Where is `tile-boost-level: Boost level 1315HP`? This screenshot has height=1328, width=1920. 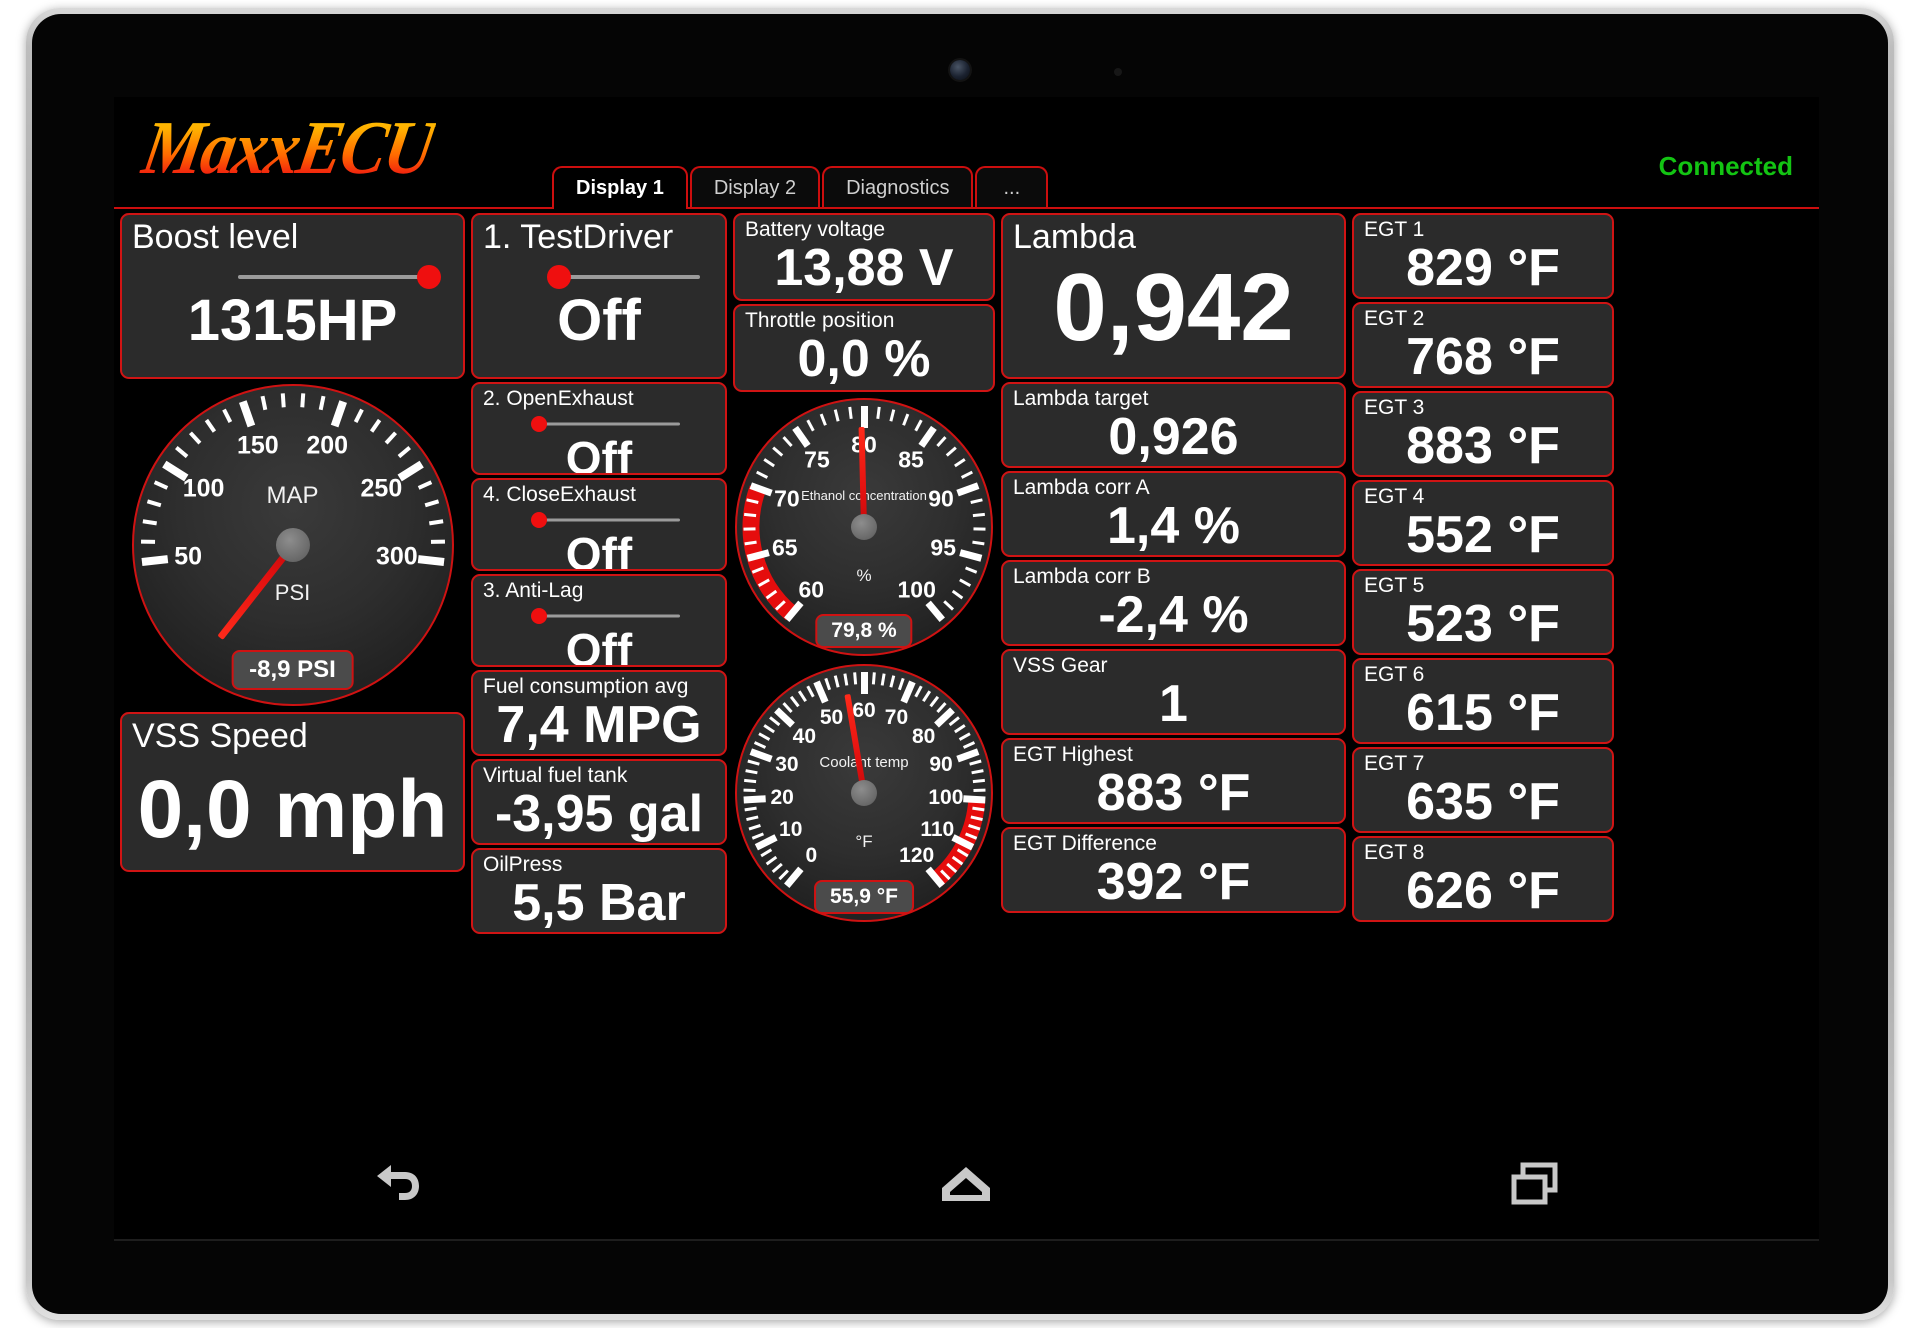 tile-boost-level: Boost level 1315HP is located at coordinates (292, 296).